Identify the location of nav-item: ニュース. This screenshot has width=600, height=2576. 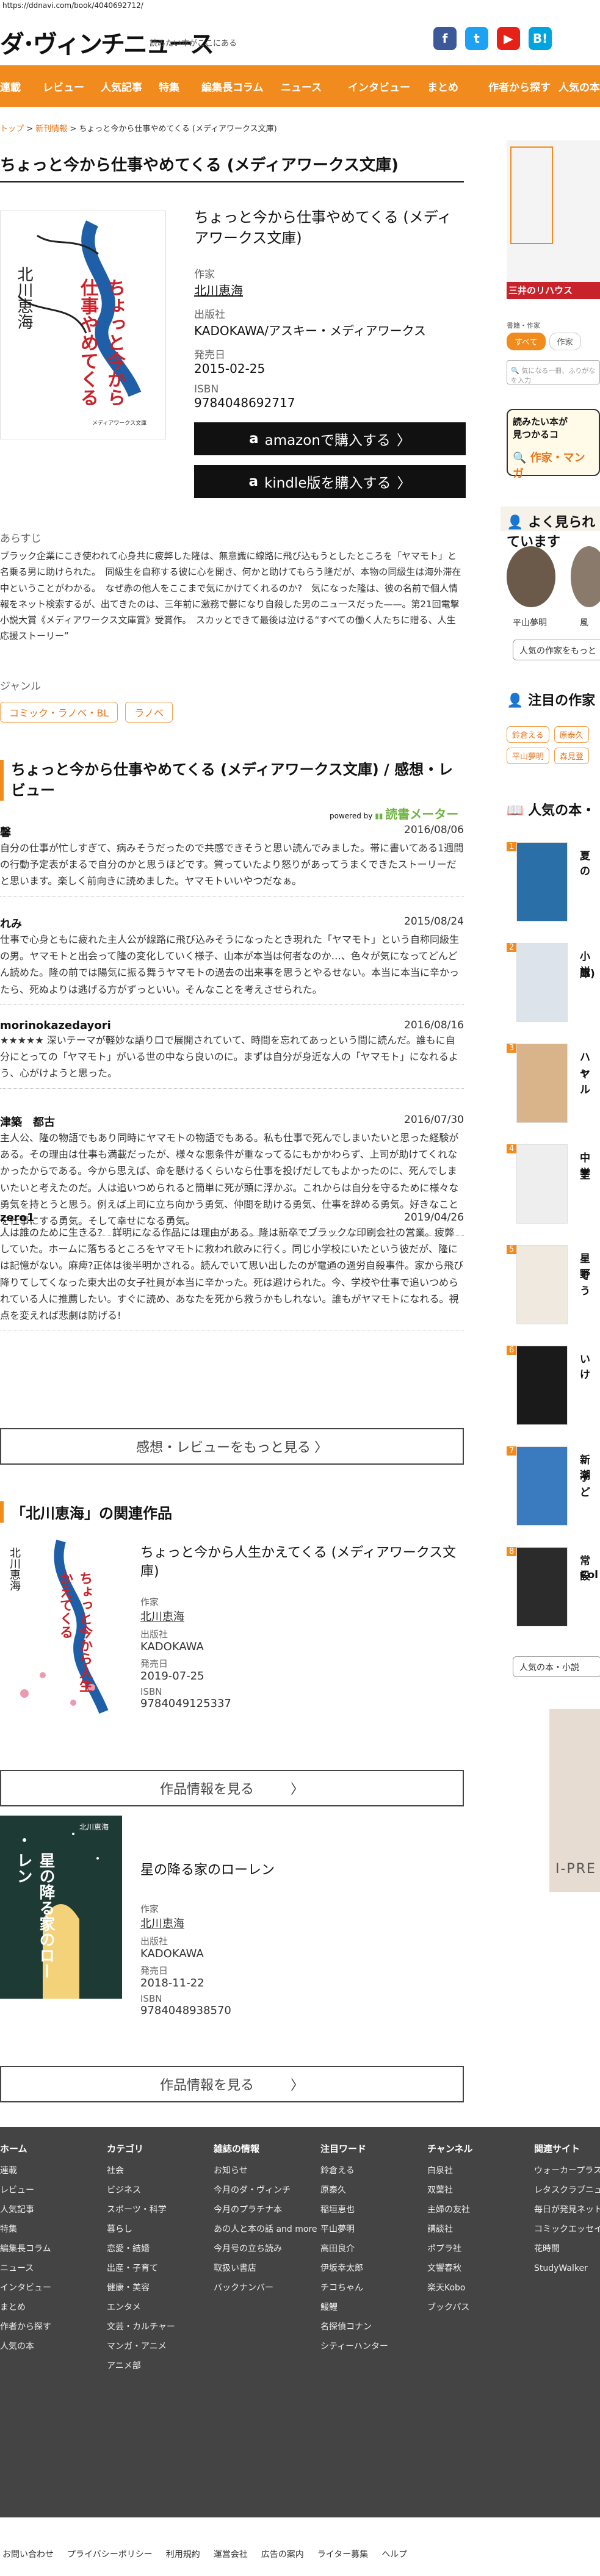
(301, 86).